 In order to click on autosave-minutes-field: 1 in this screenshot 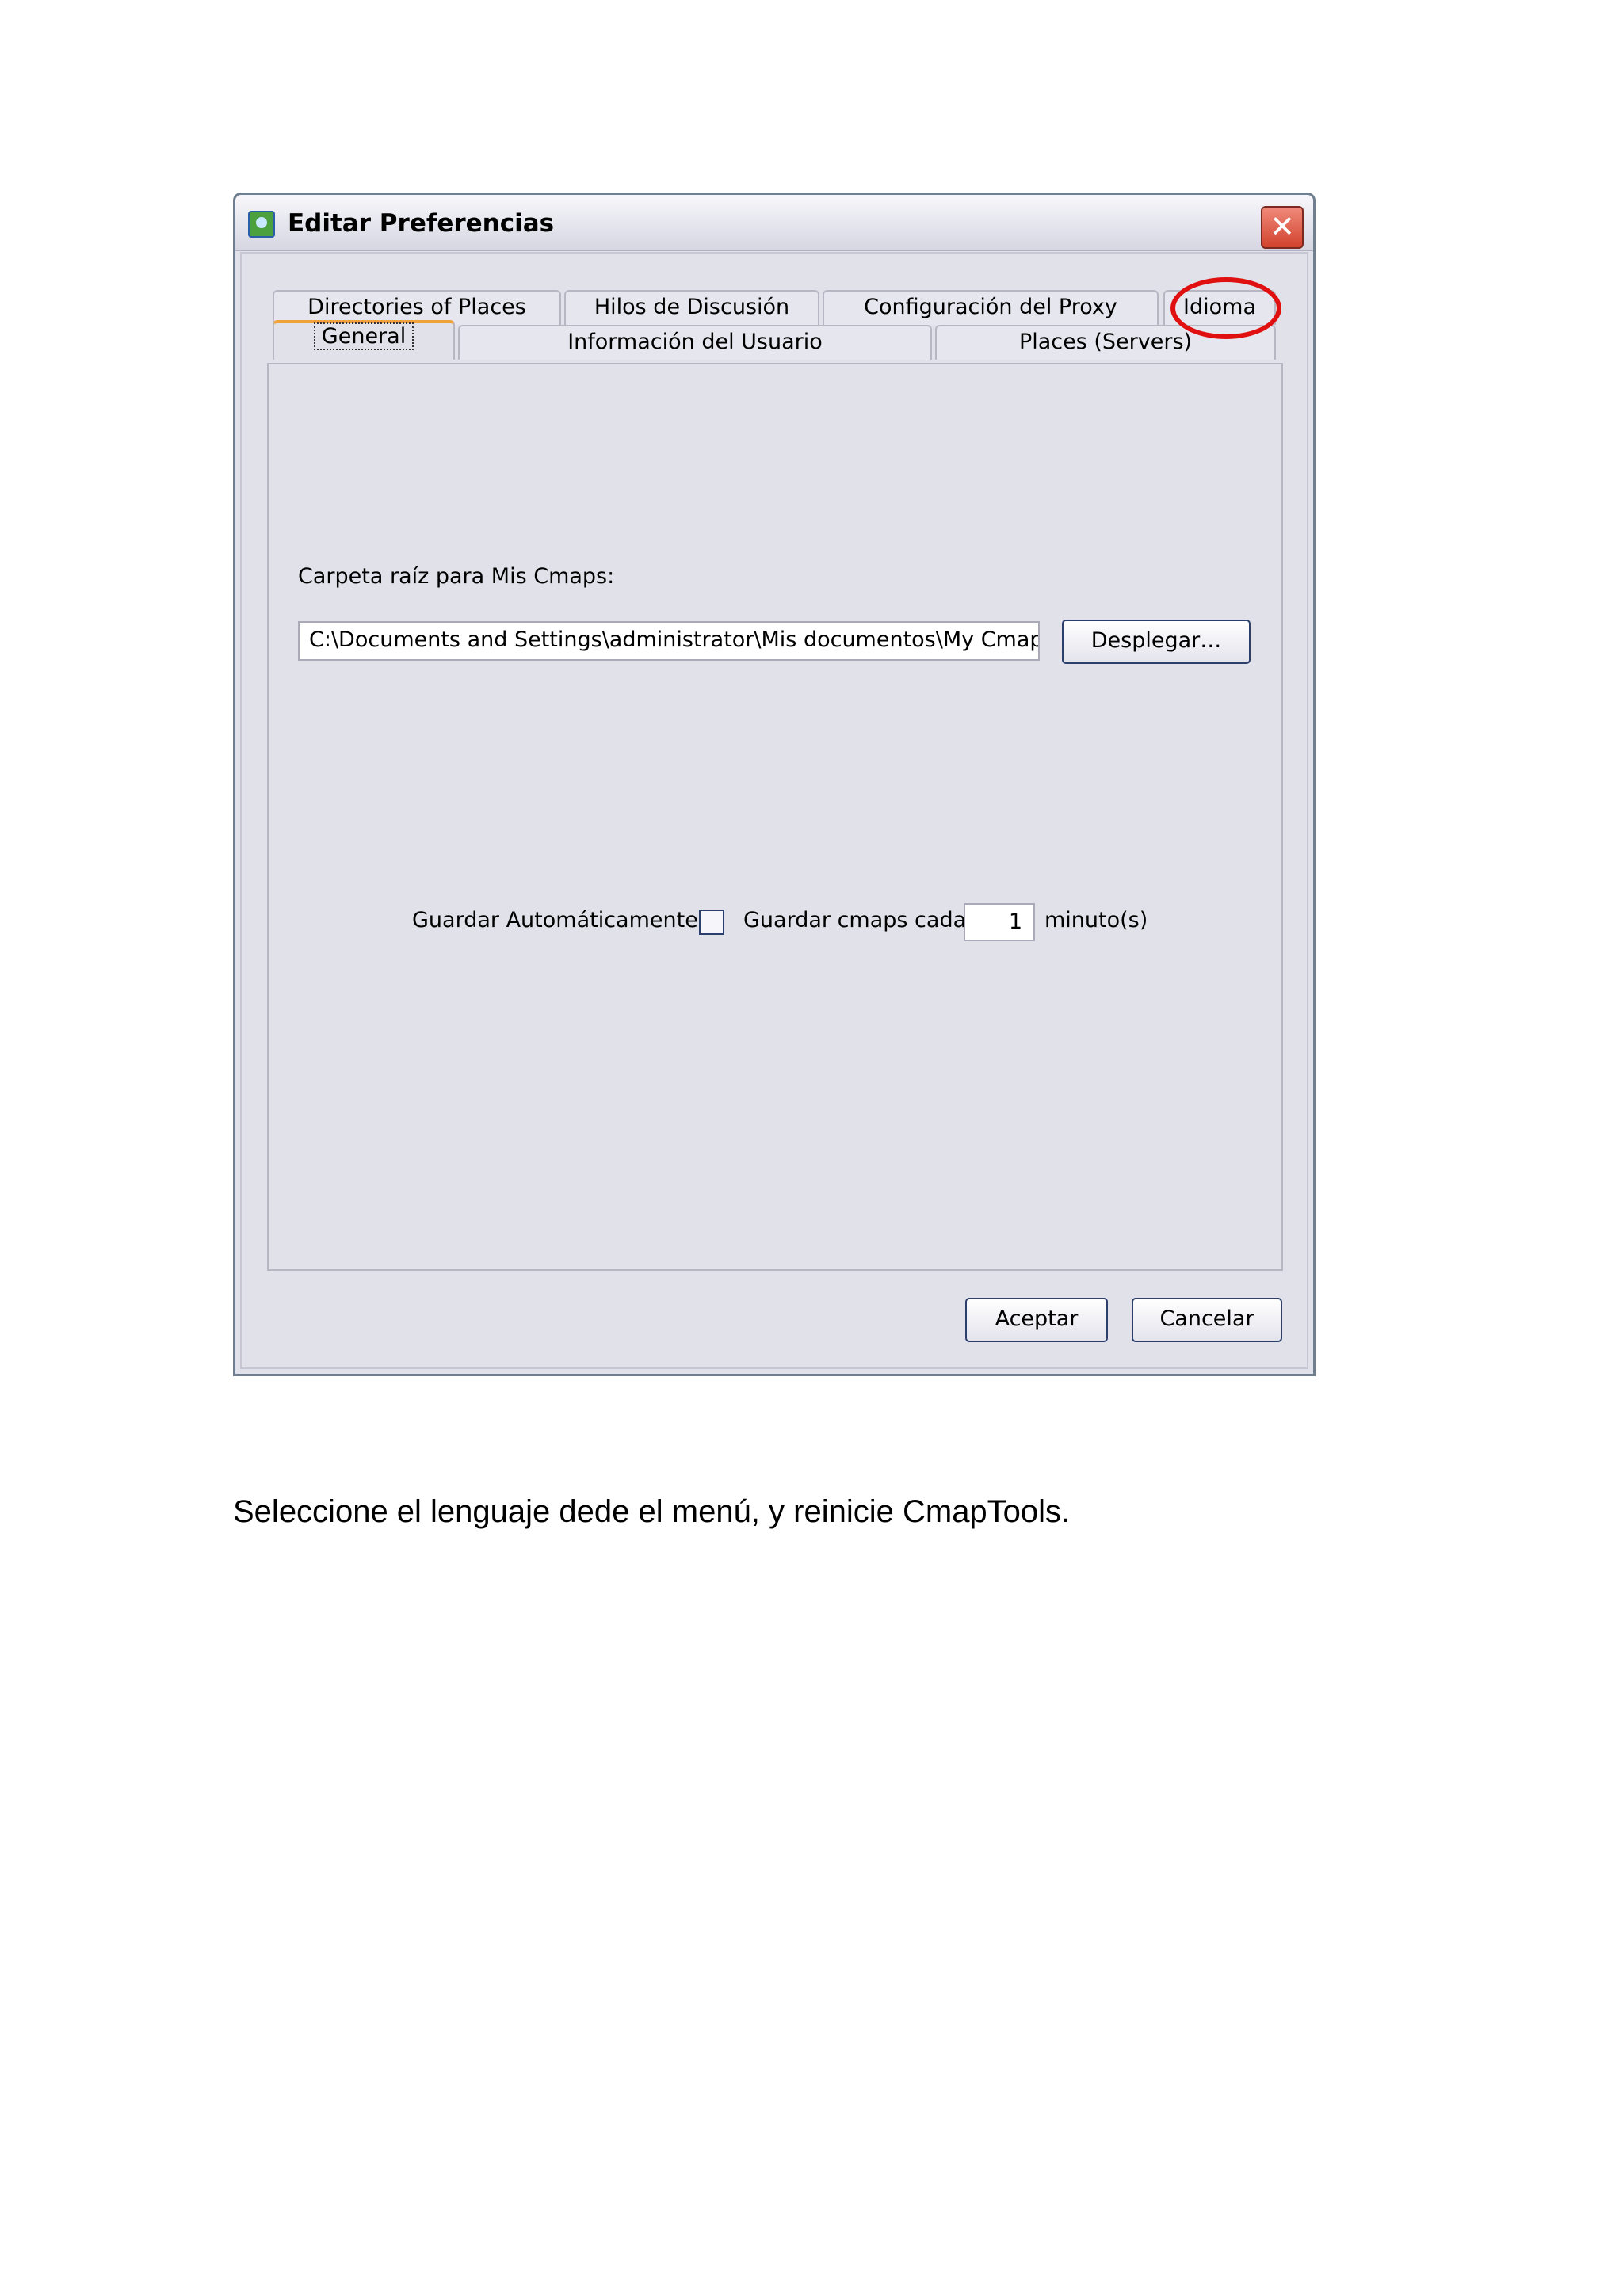, I will do `click(999, 922)`.